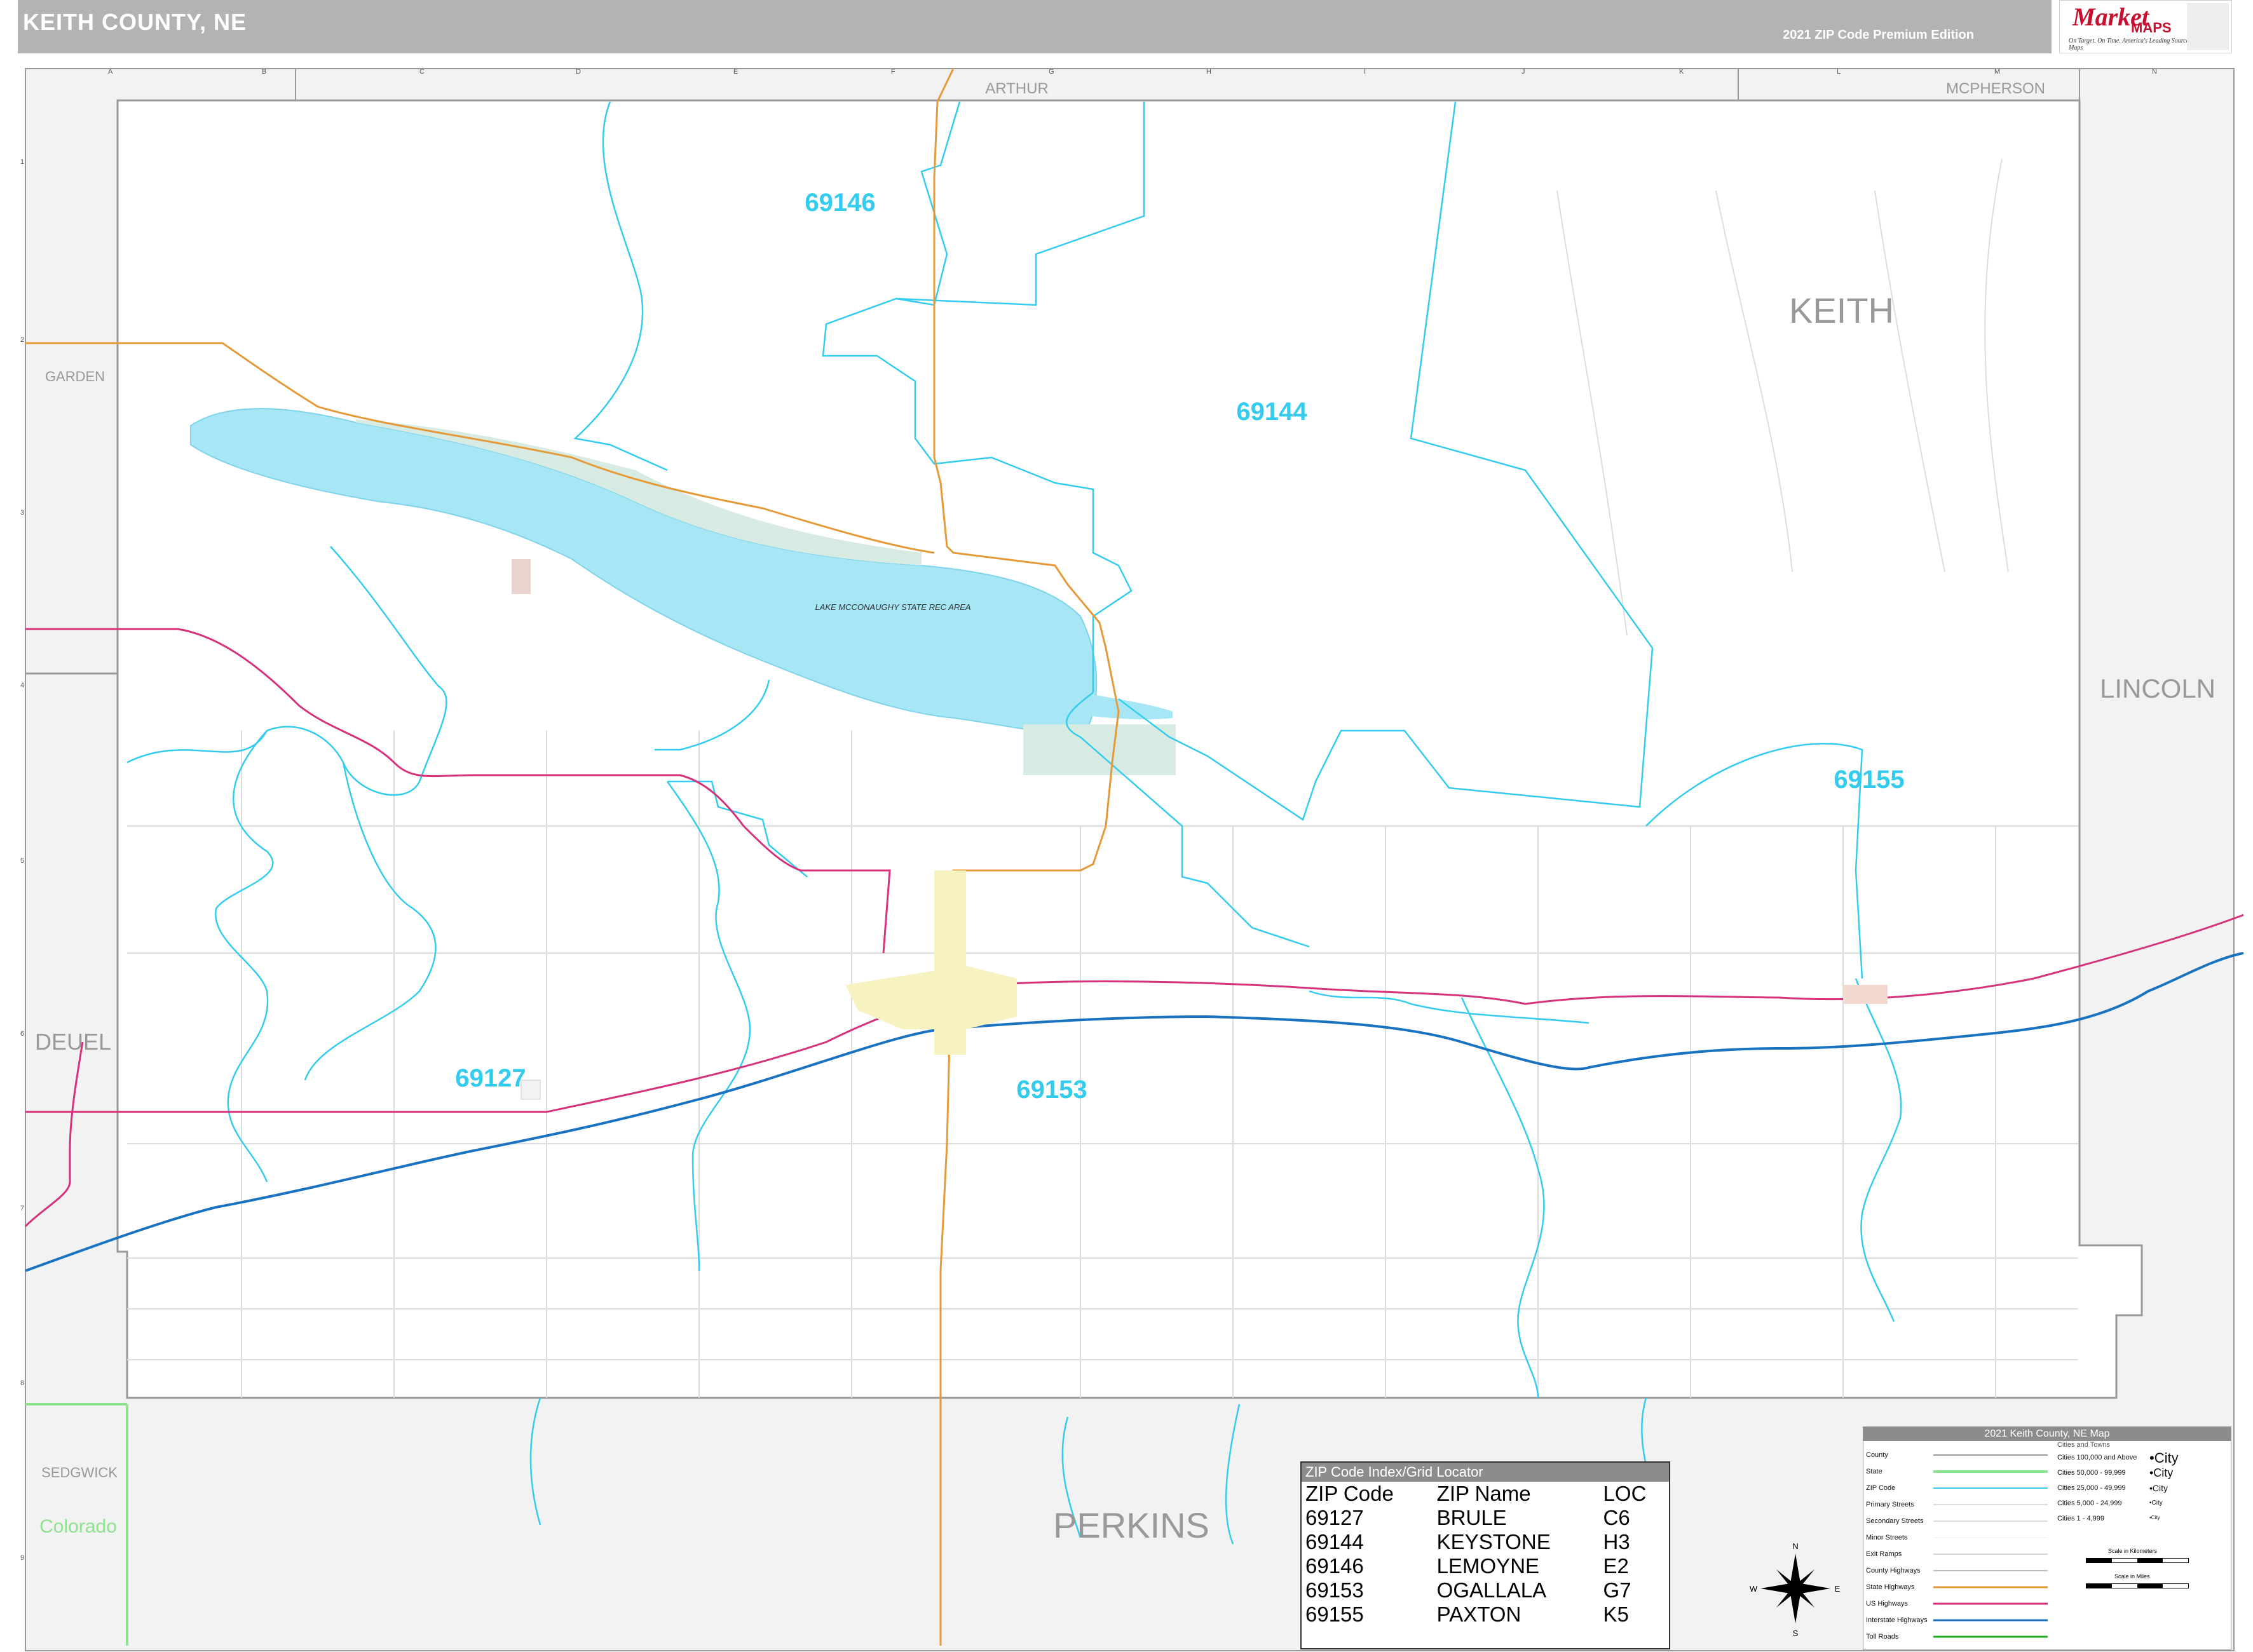  Describe the element at coordinates (1491, 1590) in the screenshot. I see `zip-name-cell: OGALLALA` at that location.